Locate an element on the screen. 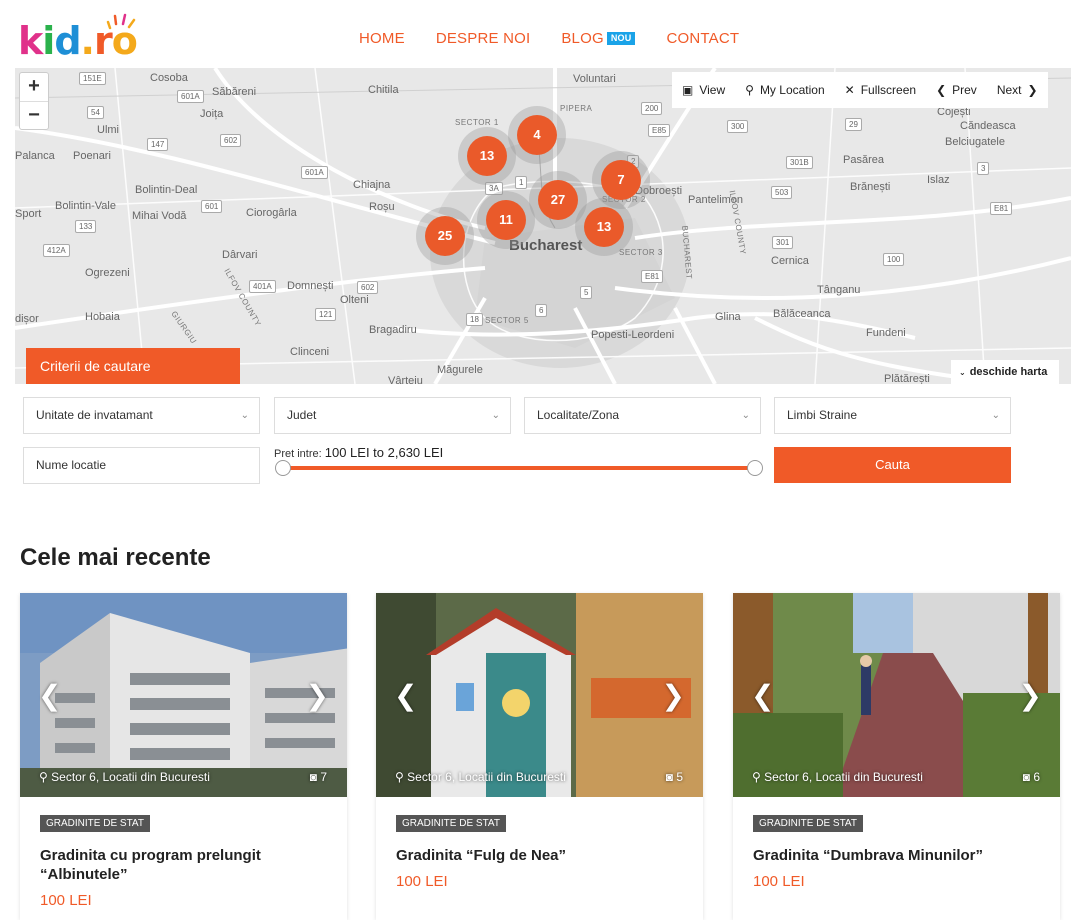 Image resolution: width=1086 pixels, height=920 pixels. next-button: Next ❯ is located at coordinates (1017, 90).